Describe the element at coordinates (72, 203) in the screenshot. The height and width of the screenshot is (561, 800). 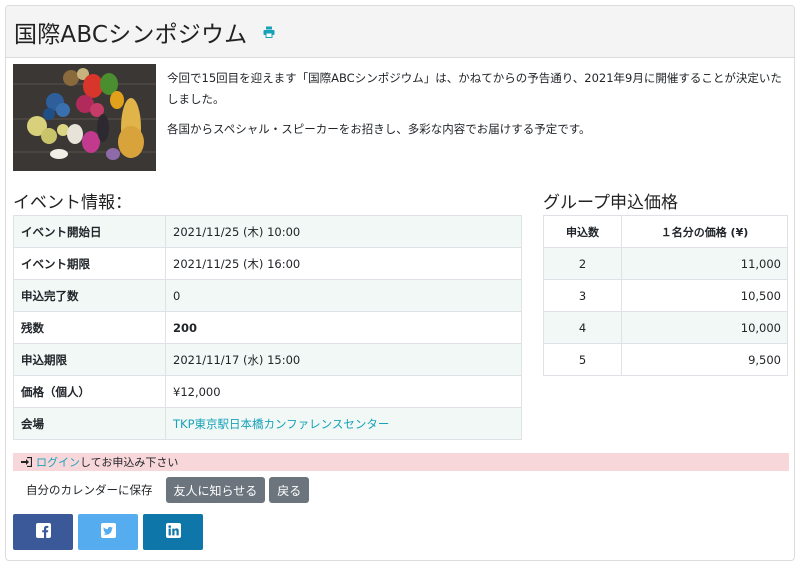
I see `event-info-heading: イベント情報：` at that location.